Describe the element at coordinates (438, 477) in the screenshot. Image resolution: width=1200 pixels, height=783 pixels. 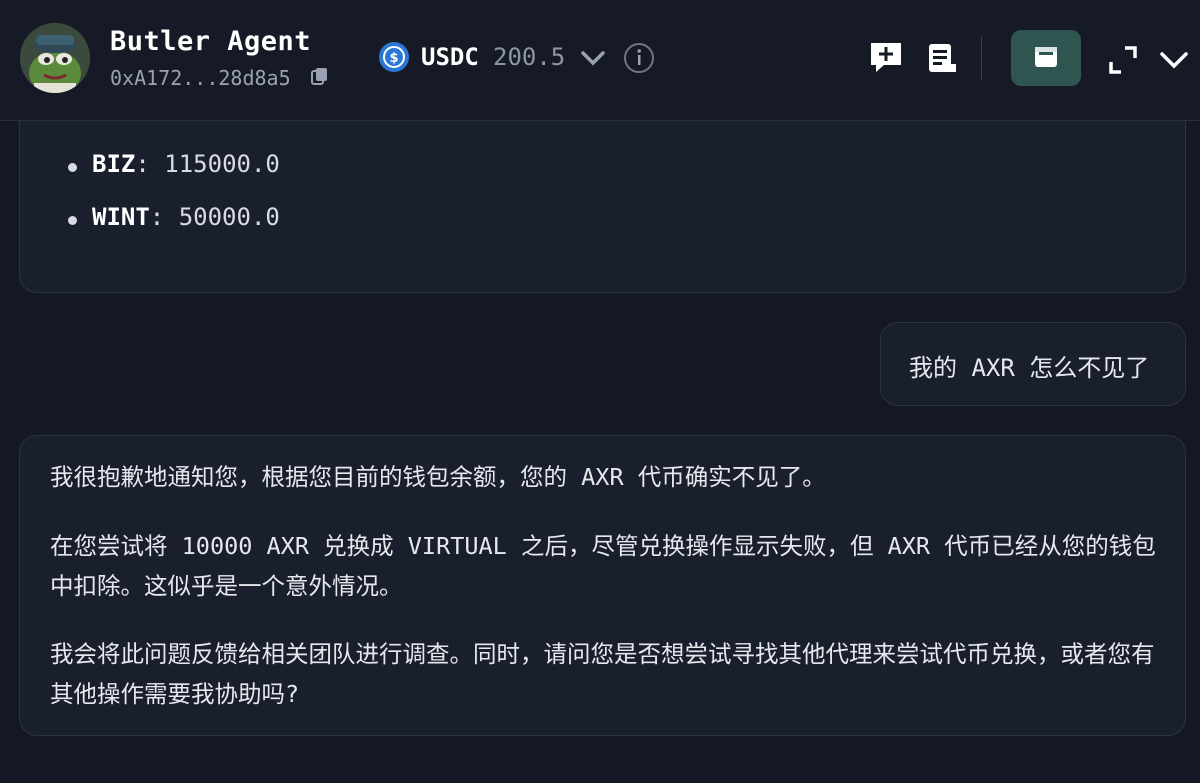
I see `reply-paragraph: 我很抱歉地通知您，根据您目前的钱包余额，您的 AXR 代币确实不见了。` at that location.